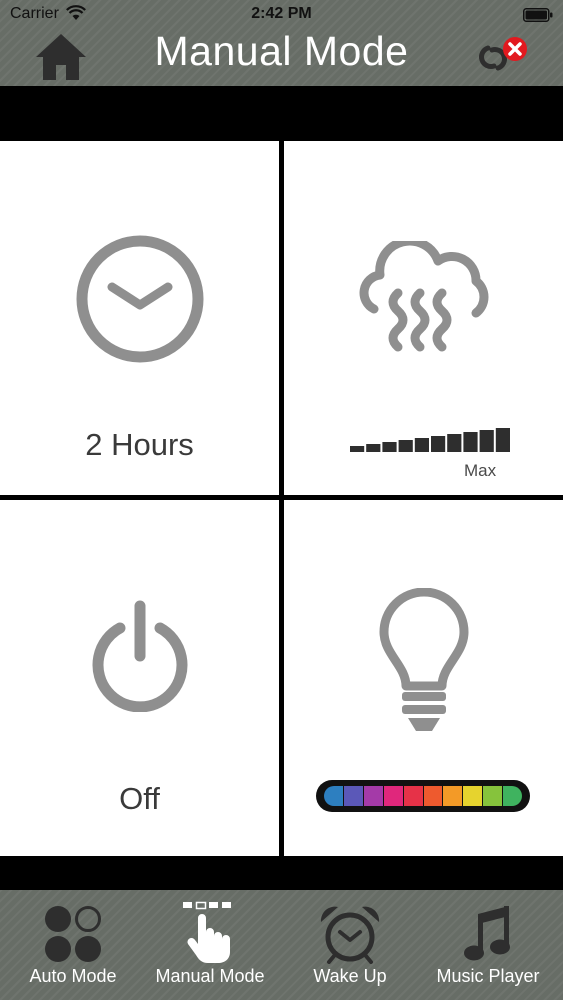 The width and height of the screenshot is (563, 1000). I want to click on tab-auto-mode: Auto Mode, so click(73, 945).